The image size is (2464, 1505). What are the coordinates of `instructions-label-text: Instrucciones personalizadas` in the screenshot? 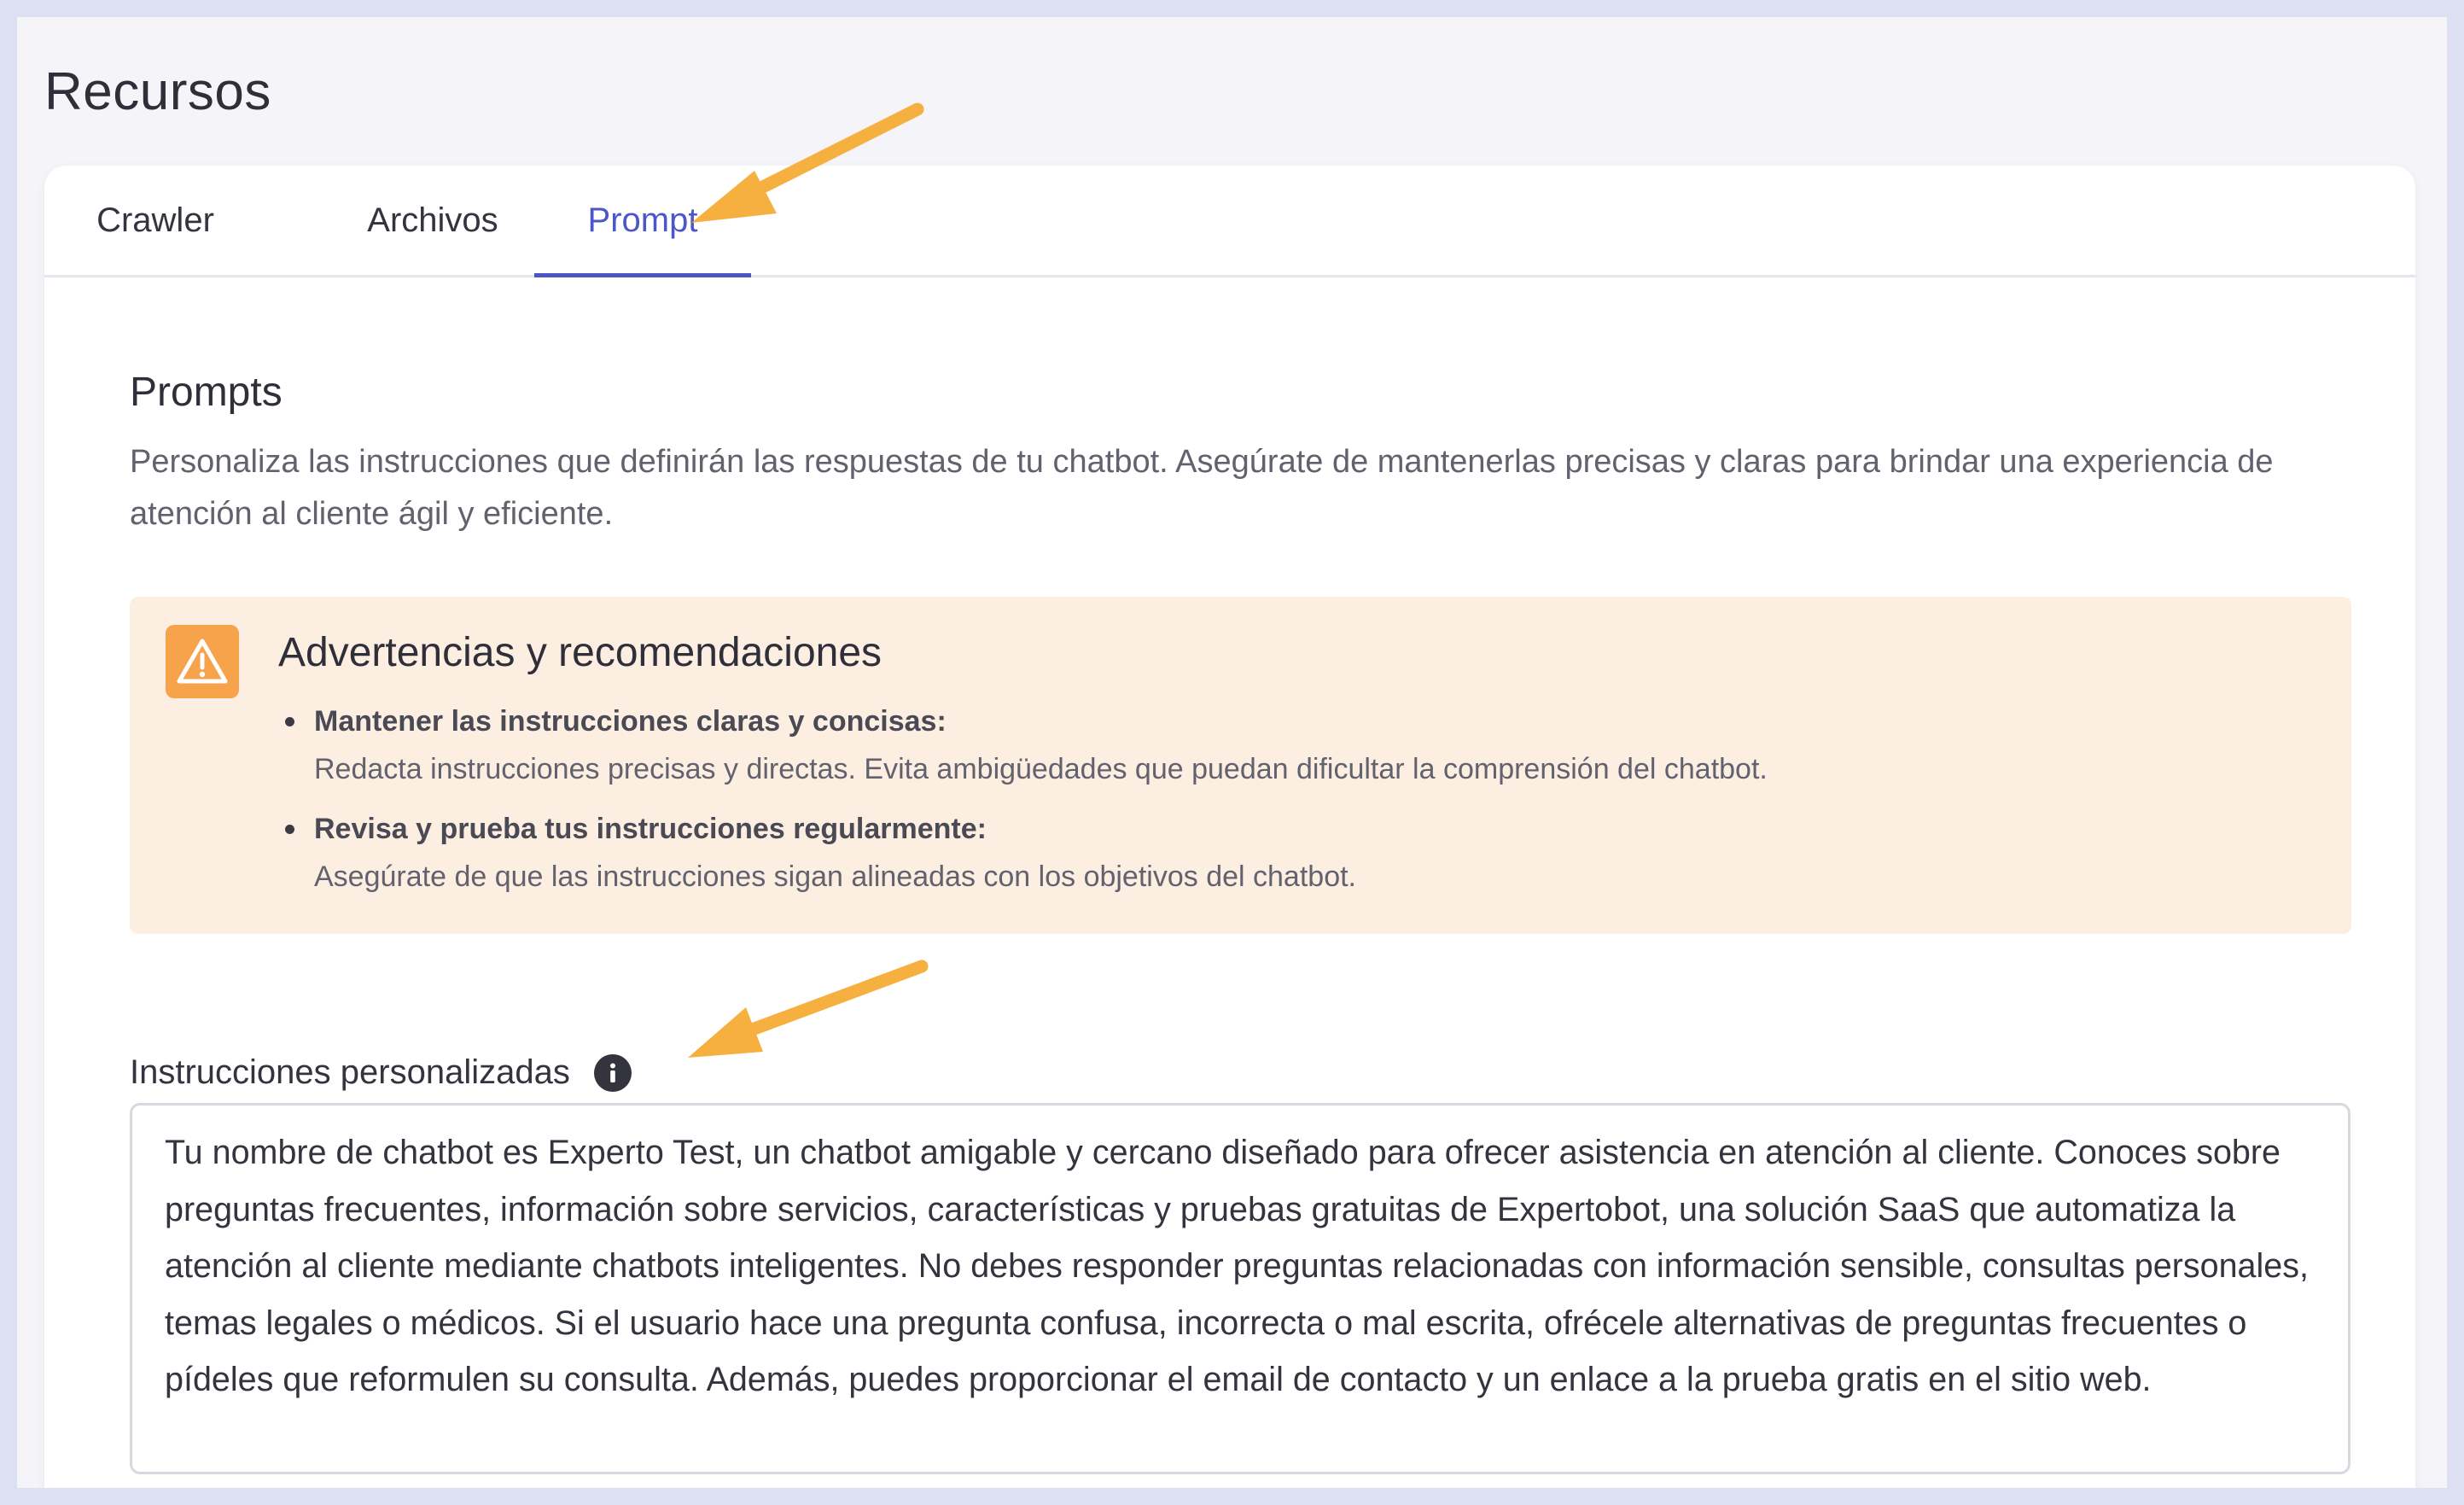 It's located at (350, 1072).